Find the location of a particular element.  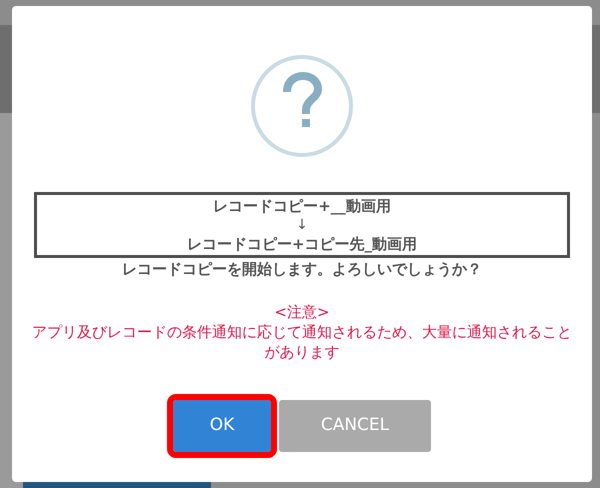

ok-button: OK is located at coordinates (222, 426).